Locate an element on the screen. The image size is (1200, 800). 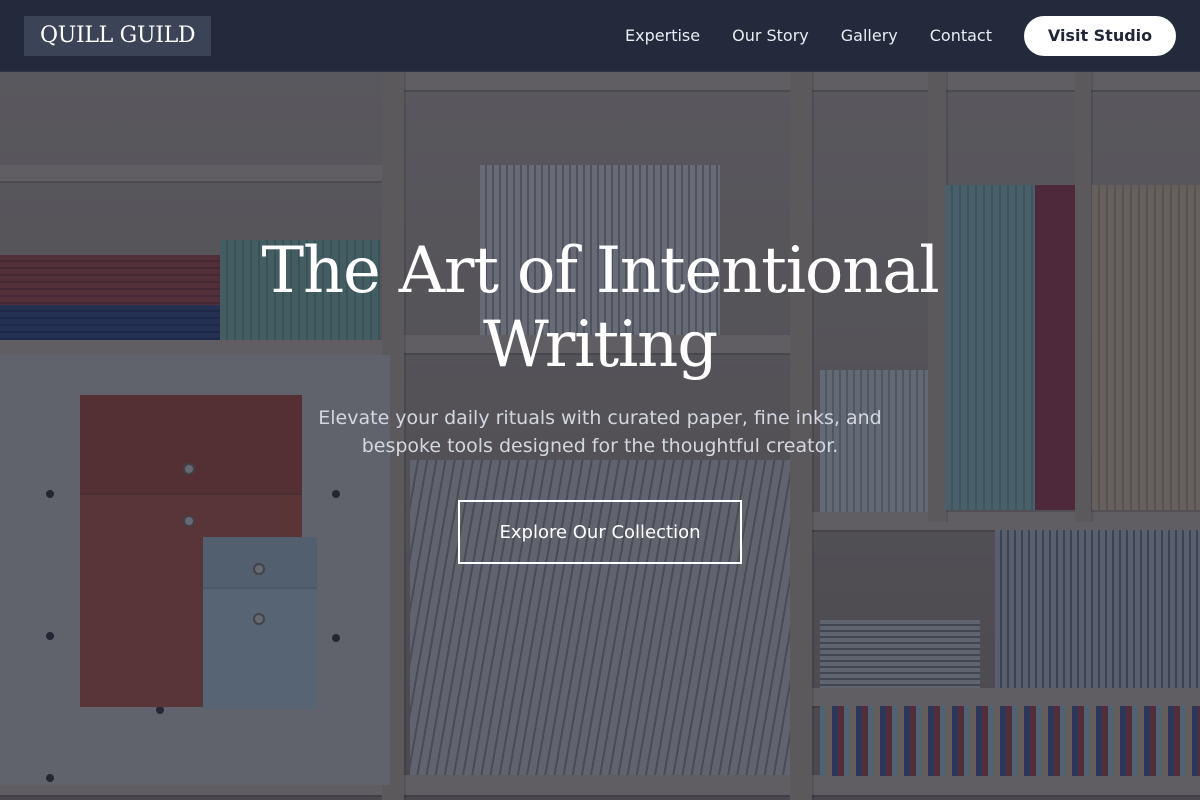
nav-link-contact: Contact is located at coordinates (961, 35).